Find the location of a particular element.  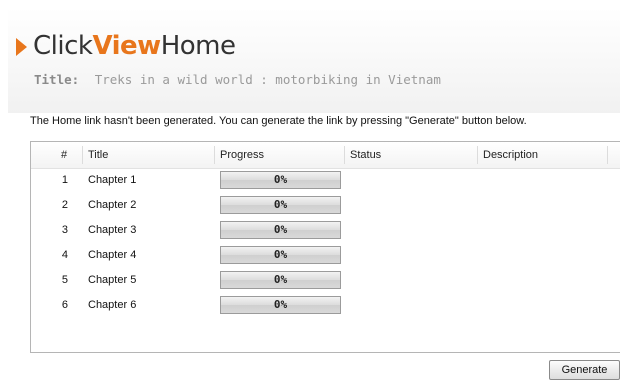

table-row: 1 Chapter 1 0% is located at coordinates (325, 180).